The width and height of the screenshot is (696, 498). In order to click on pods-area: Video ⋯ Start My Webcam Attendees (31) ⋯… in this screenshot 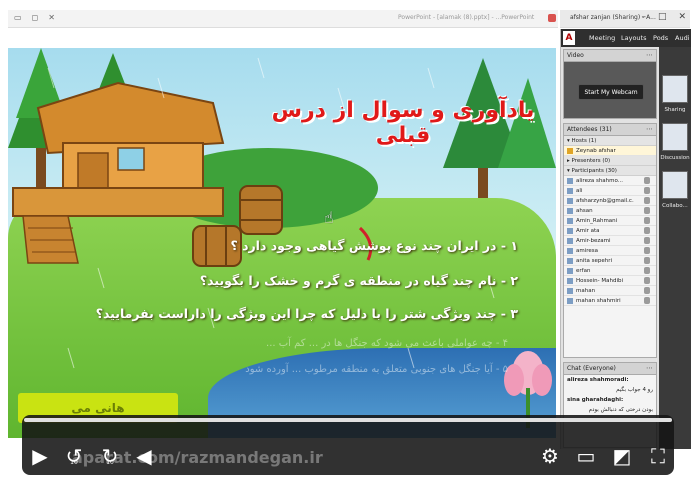, I will do `click(610, 248)`.